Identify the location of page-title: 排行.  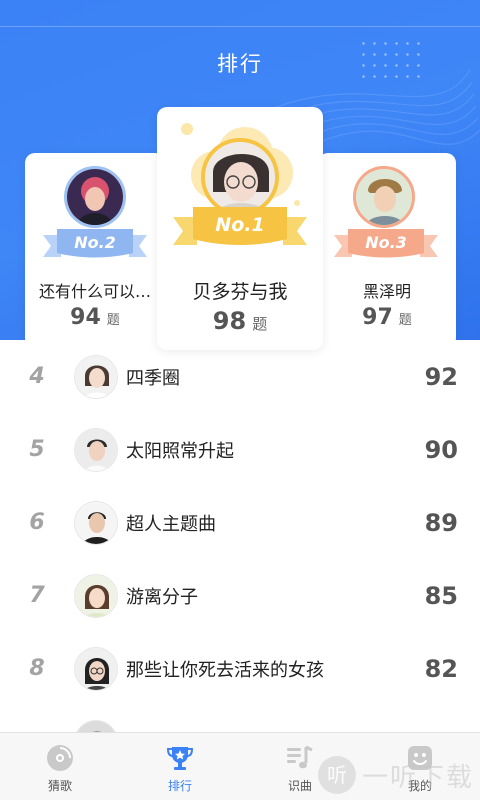
(240, 64).